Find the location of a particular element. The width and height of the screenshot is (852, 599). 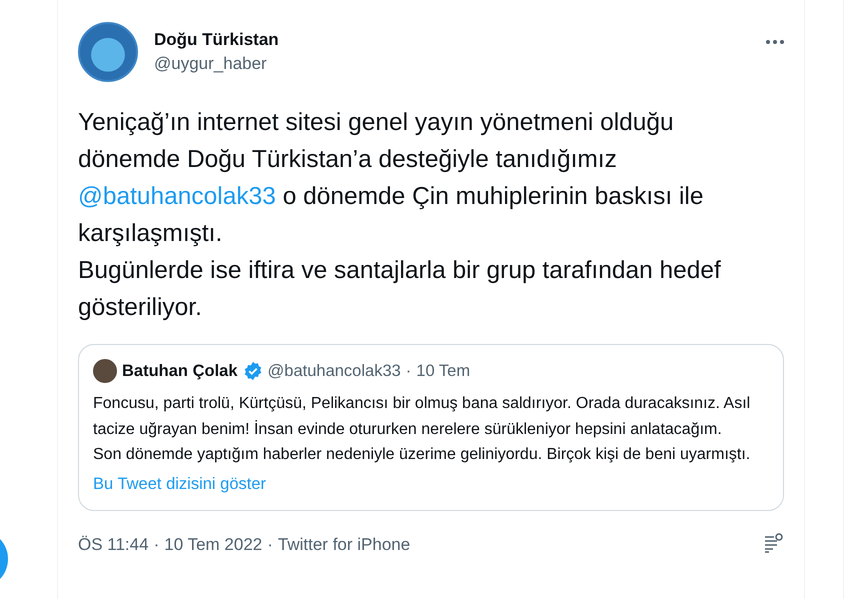

tweet-date: 10 Tem is located at coordinates (443, 371).